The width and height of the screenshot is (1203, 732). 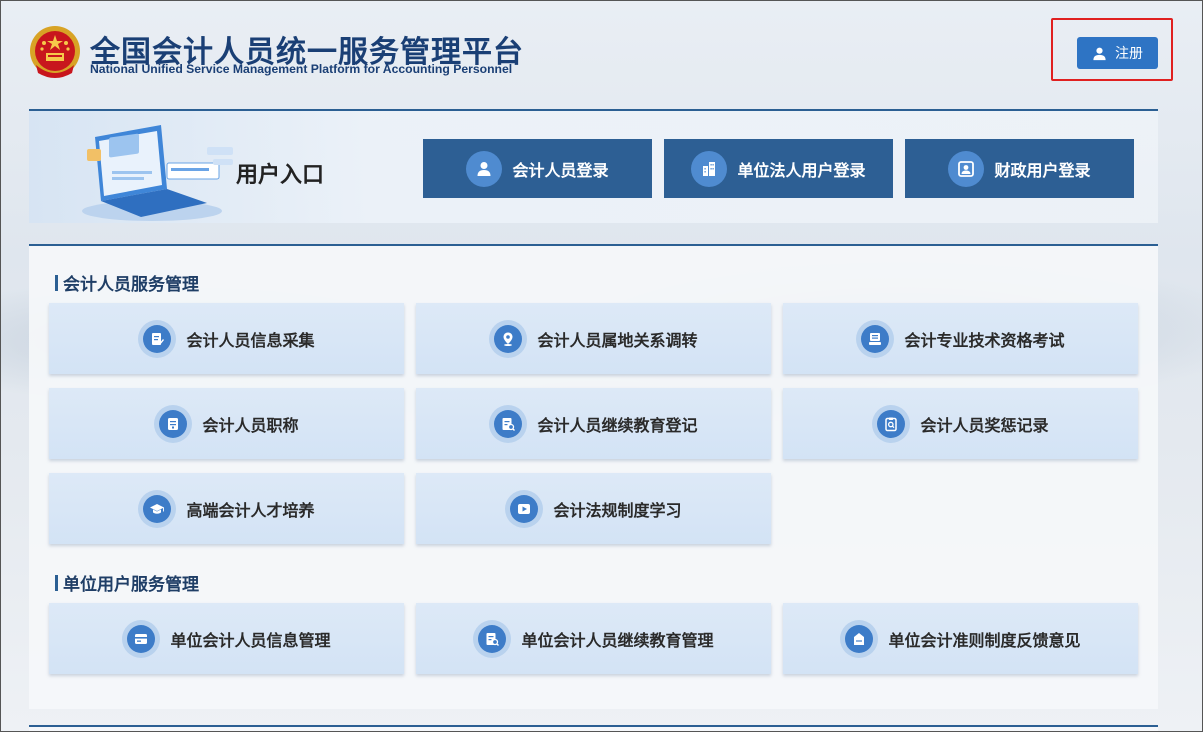 I want to click on card-label: 会计人员信息采集, so click(x=250, y=340).